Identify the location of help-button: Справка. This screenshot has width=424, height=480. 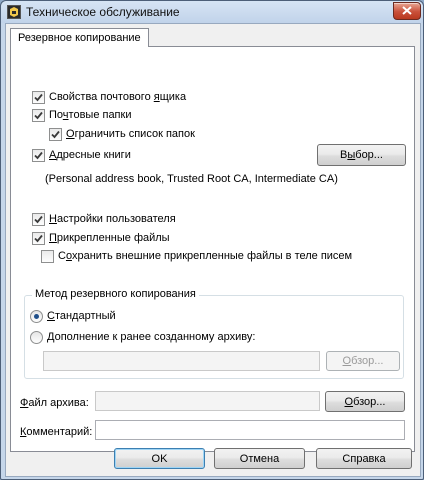
(364, 458).